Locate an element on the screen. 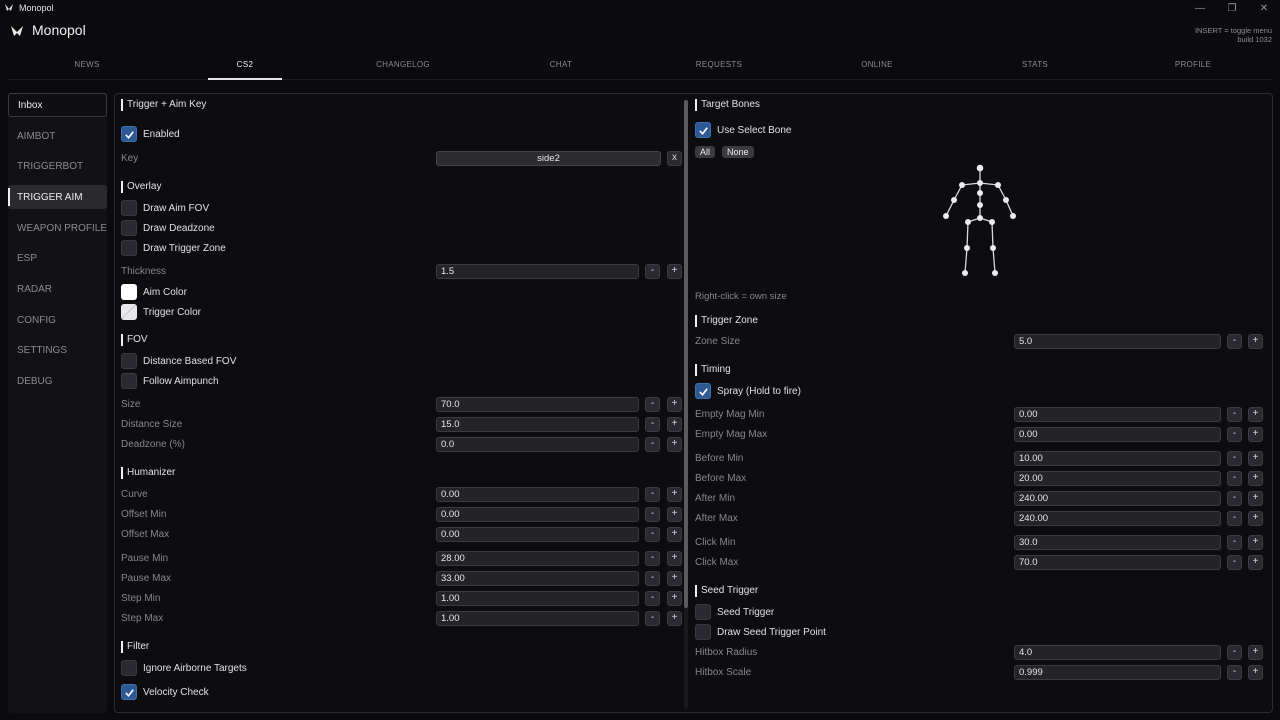 The width and height of the screenshot is (1280, 720). offset-min-plus-button: + is located at coordinates (674, 514).